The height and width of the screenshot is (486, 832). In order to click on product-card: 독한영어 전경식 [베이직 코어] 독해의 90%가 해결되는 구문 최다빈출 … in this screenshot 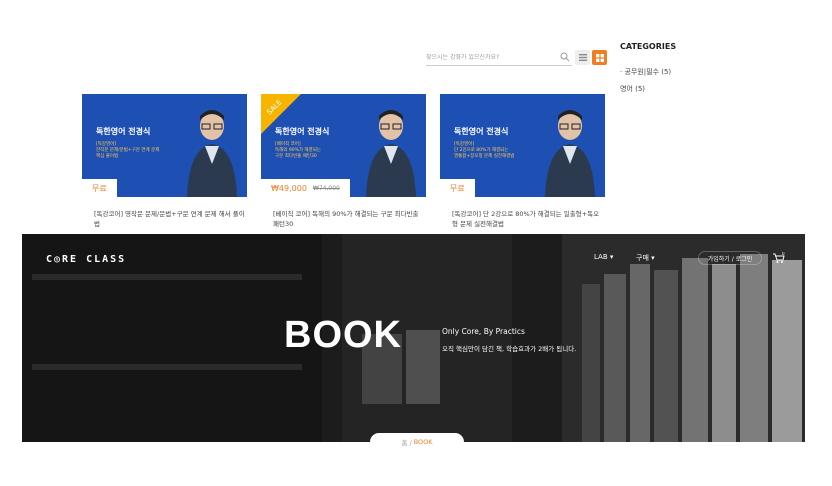, I will do `click(343, 161)`.